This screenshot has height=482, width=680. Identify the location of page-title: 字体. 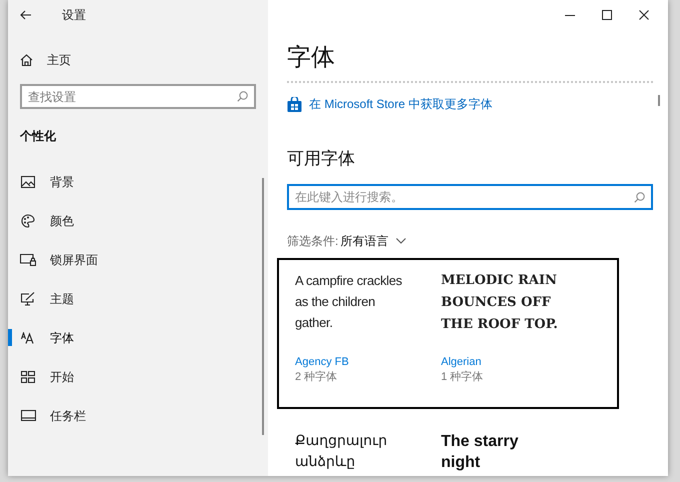
(311, 58).